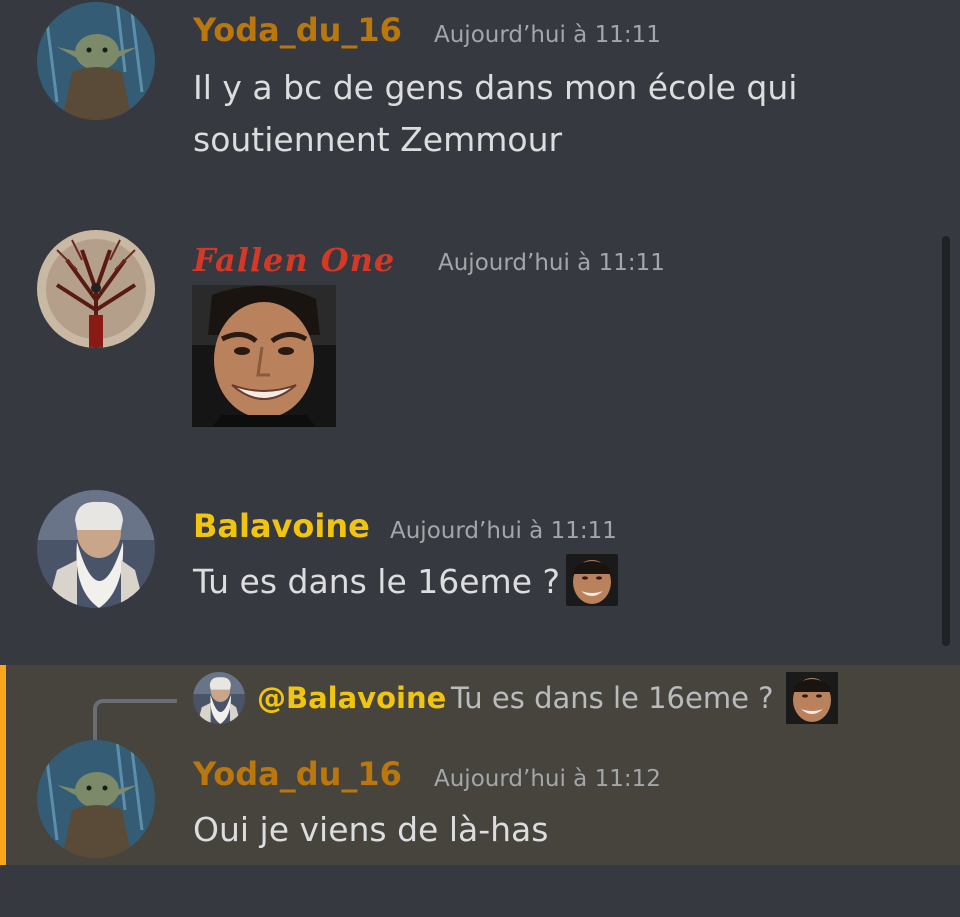 Image resolution: width=960 pixels, height=917 pixels. What do you see at coordinates (281, 526) in the screenshot?
I see `author-name: Balavoine` at bounding box center [281, 526].